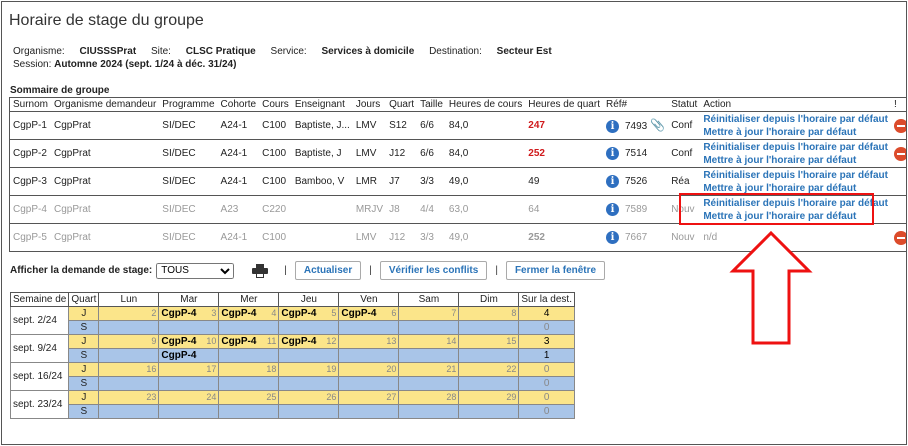 The height and width of the screenshot is (446, 908). I want to click on calendar-day-cell: CgpP-4, so click(189, 355).